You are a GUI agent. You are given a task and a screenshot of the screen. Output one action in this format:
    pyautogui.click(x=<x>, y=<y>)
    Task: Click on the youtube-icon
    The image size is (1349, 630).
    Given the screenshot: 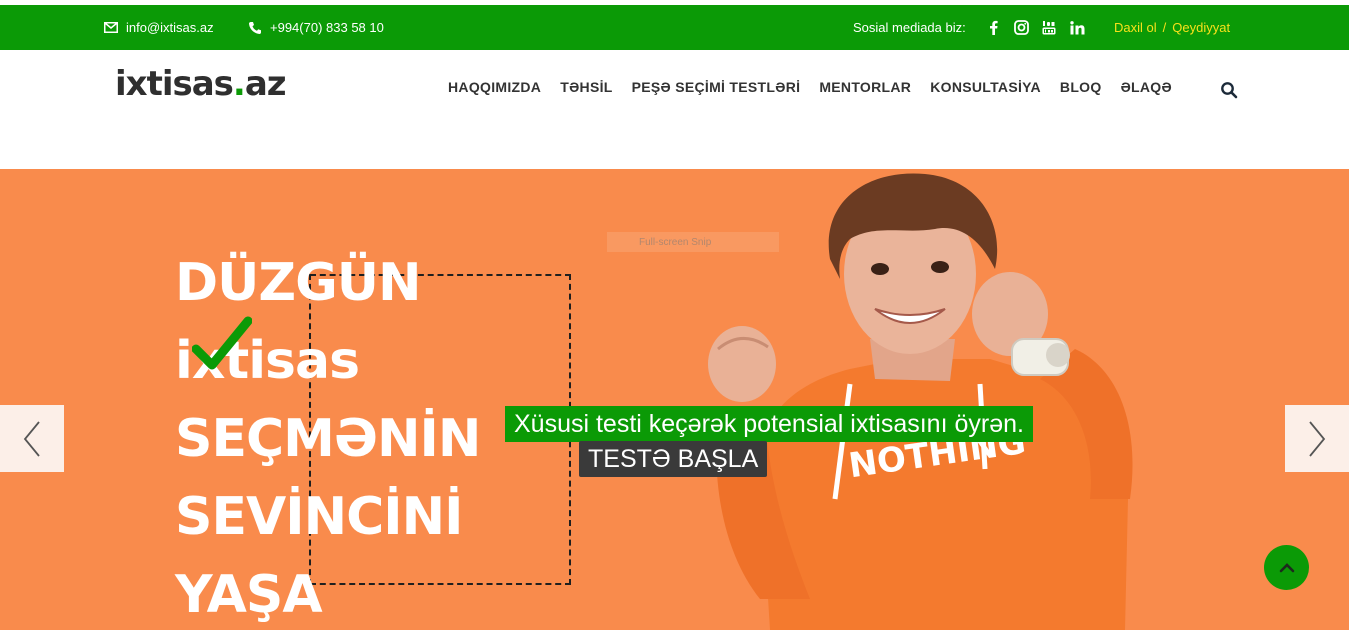 What is the action you would take?
    pyautogui.click(x=1049, y=28)
    